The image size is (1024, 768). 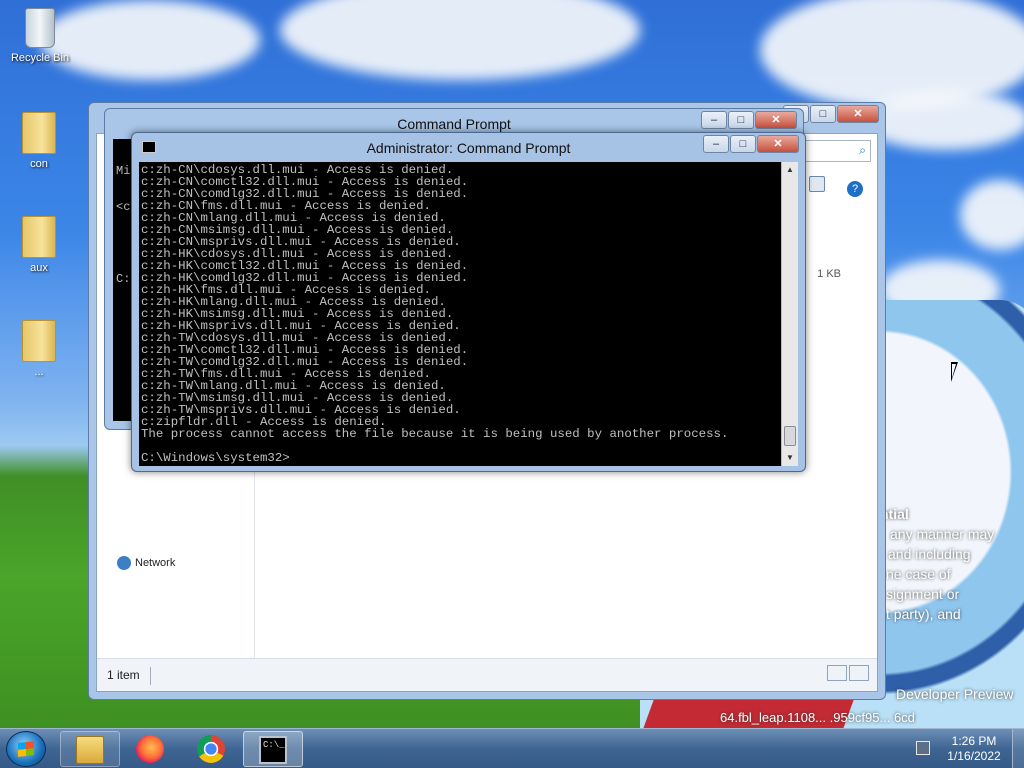 I want to click on details-view-icon, so click(x=837, y=673).